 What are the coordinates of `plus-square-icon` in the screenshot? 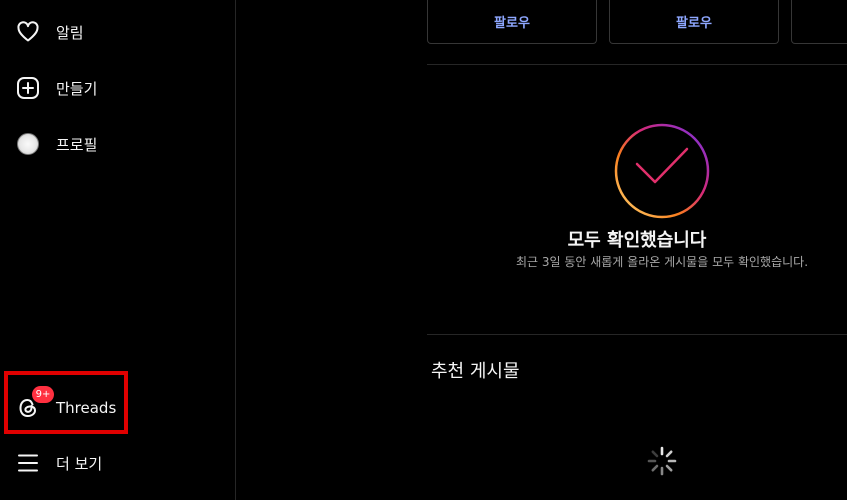 It's located at (28, 88).